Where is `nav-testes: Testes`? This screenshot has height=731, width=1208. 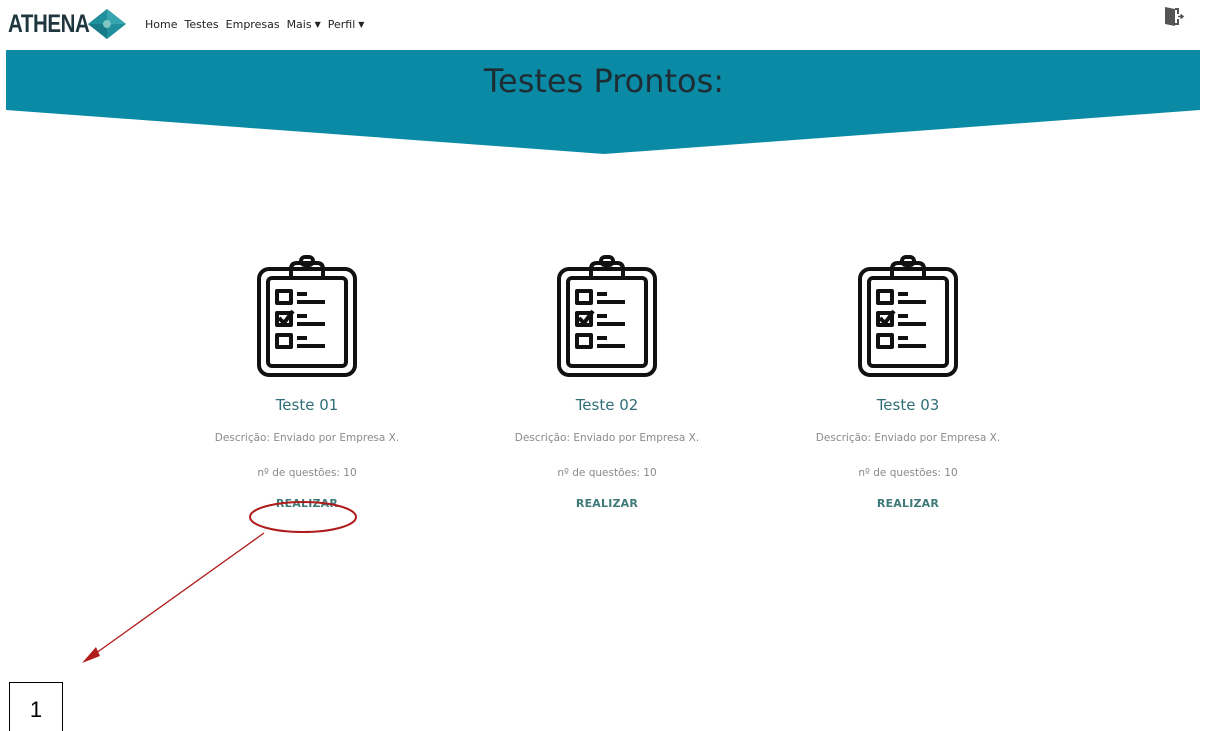 nav-testes: Testes is located at coordinates (201, 24).